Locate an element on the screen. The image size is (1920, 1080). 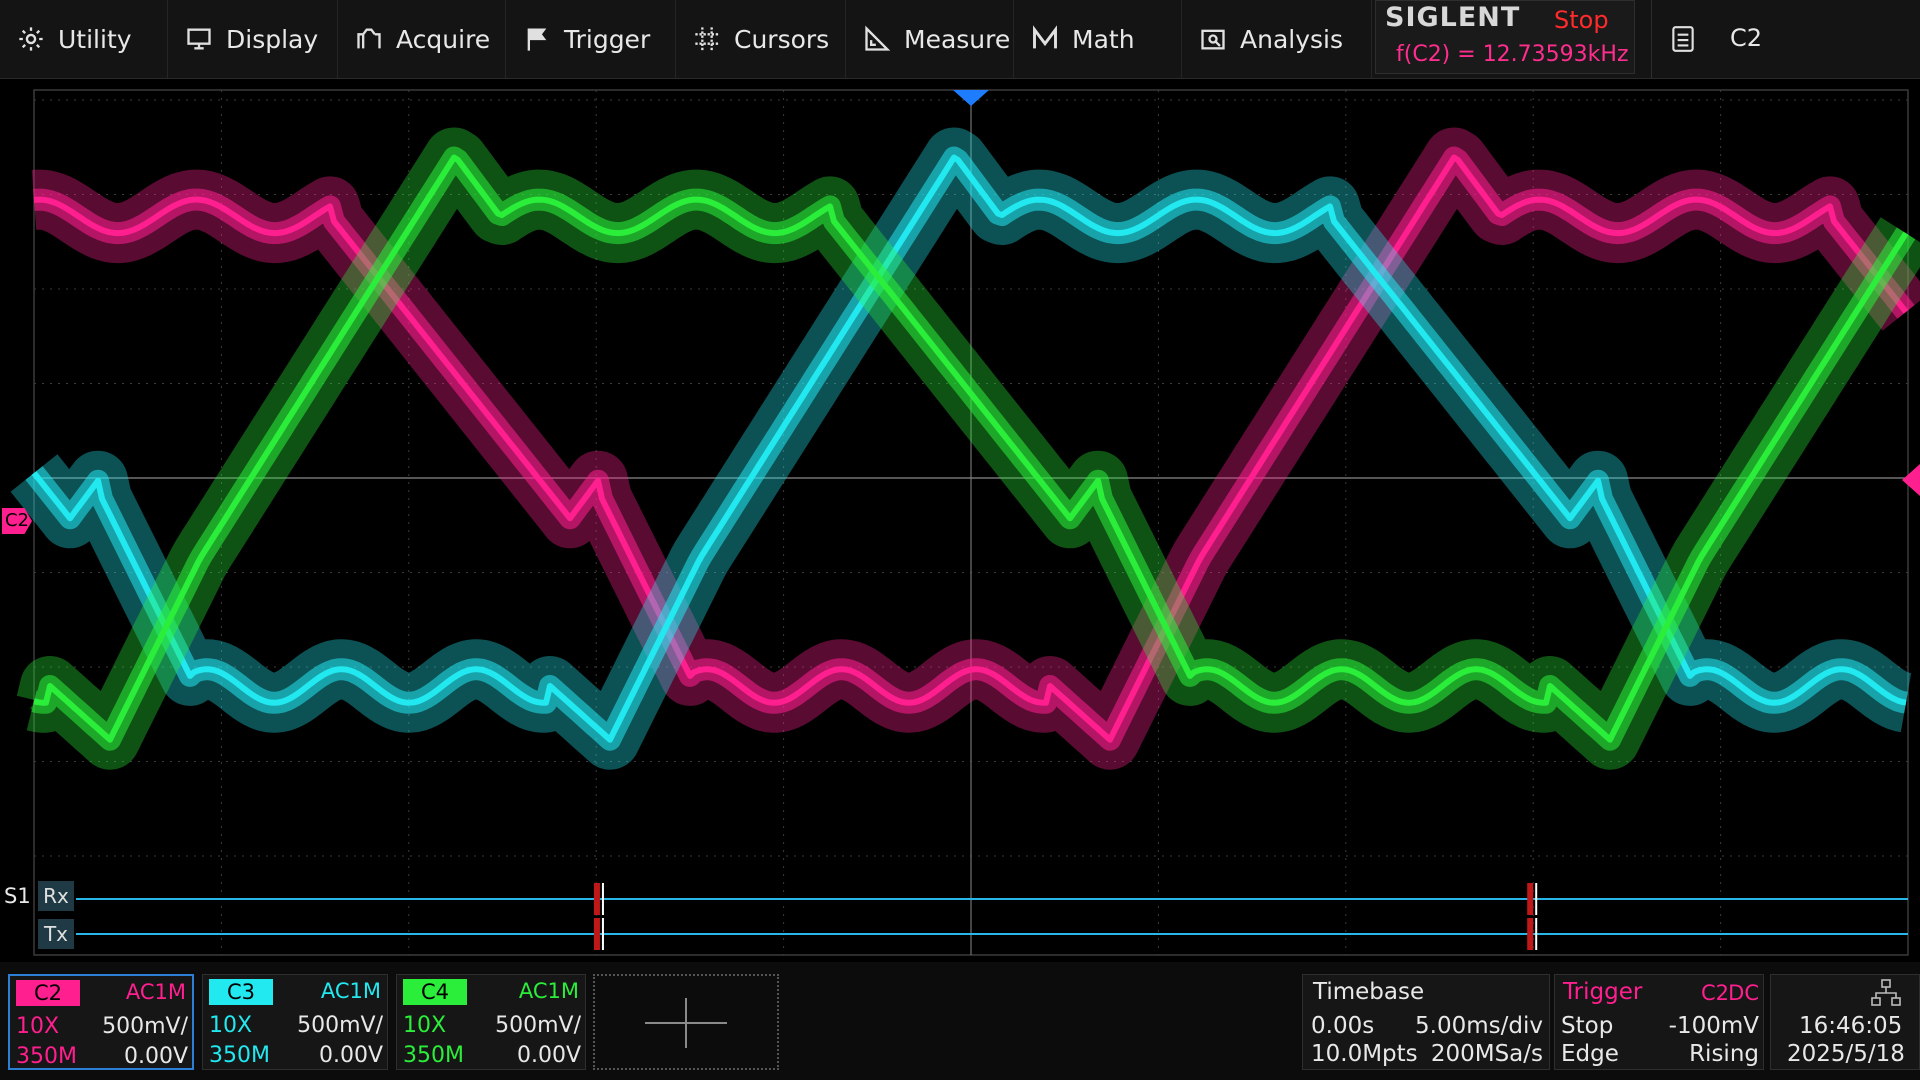
menu-cursors-label: Cursors is located at coordinates (782, 39).